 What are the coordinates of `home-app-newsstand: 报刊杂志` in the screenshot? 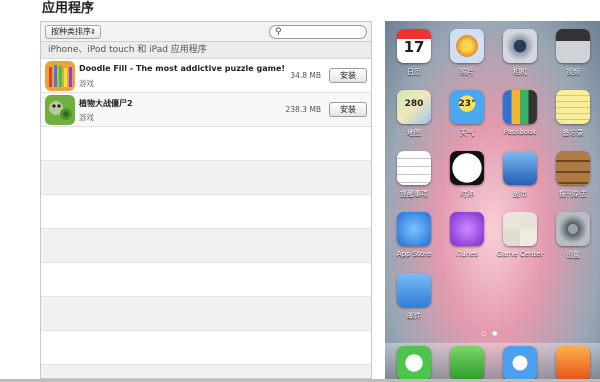 It's located at (572, 175).